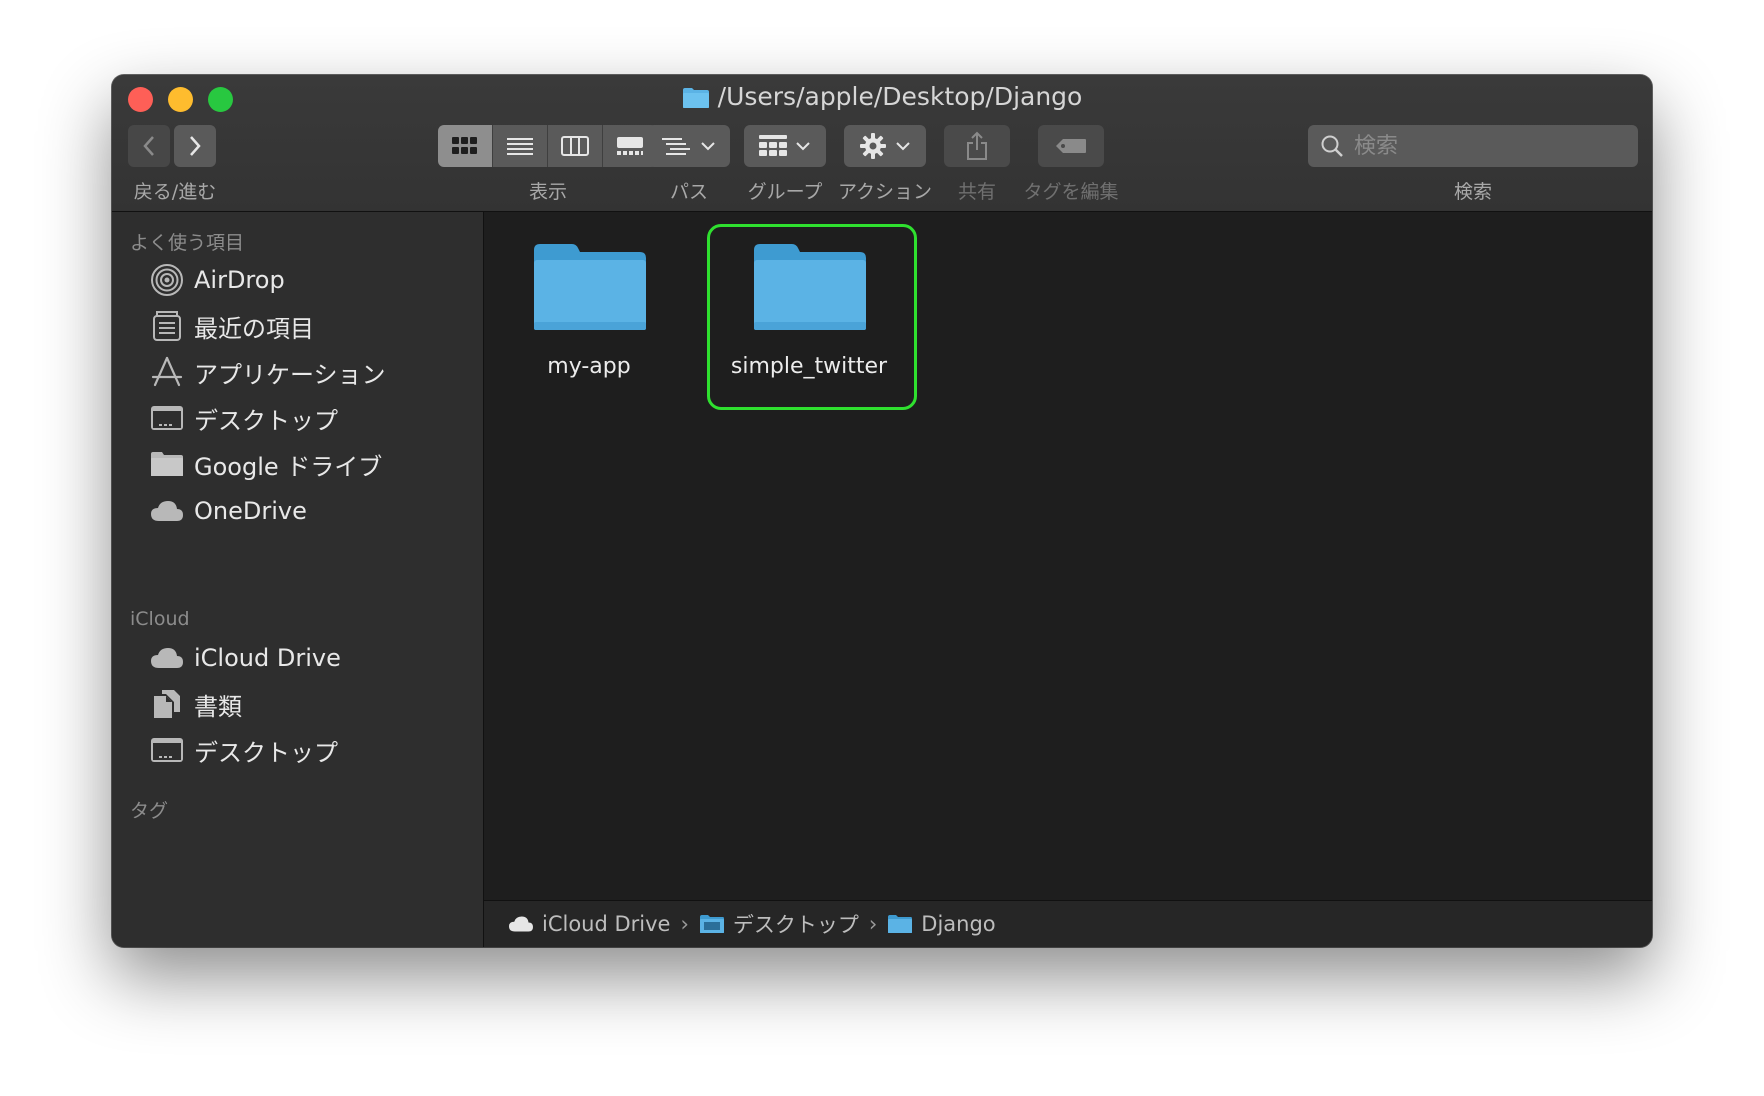 The width and height of the screenshot is (1764, 1096). What do you see at coordinates (254, 328) in the screenshot?
I see `sidebar-item-label: 最近の項目` at bounding box center [254, 328].